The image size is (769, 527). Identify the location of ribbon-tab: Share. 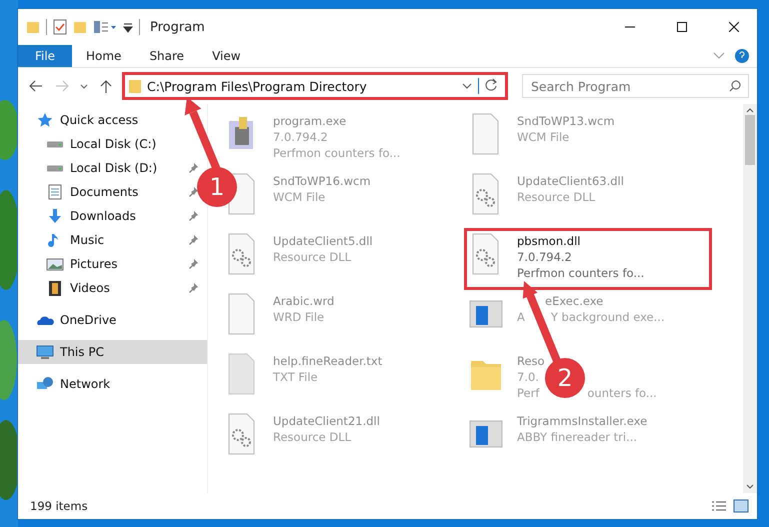
(166, 56).